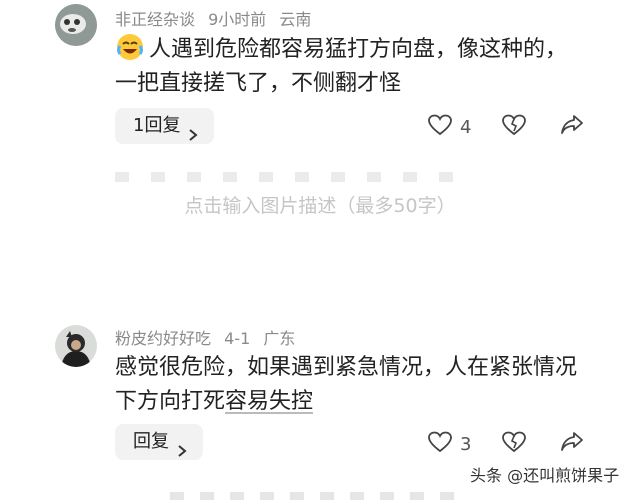  Describe the element at coordinates (157, 125) in the screenshot. I see `reply-label: 1回复` at that location.